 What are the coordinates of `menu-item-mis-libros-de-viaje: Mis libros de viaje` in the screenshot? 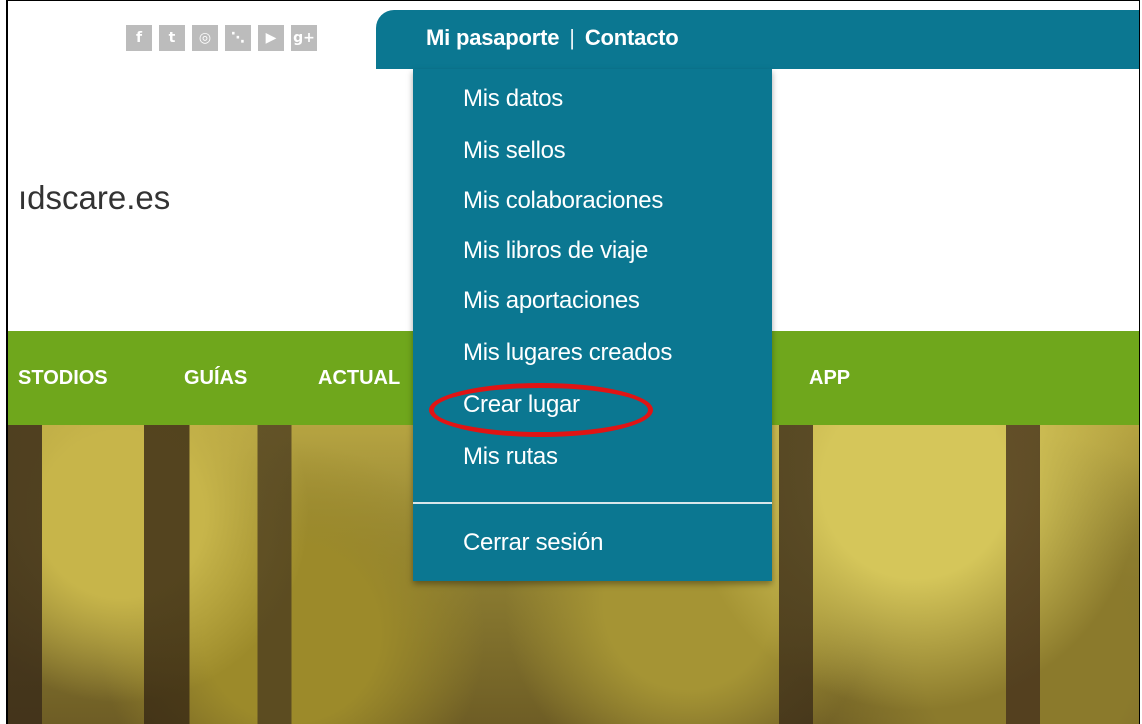 It's located at (555, 251).